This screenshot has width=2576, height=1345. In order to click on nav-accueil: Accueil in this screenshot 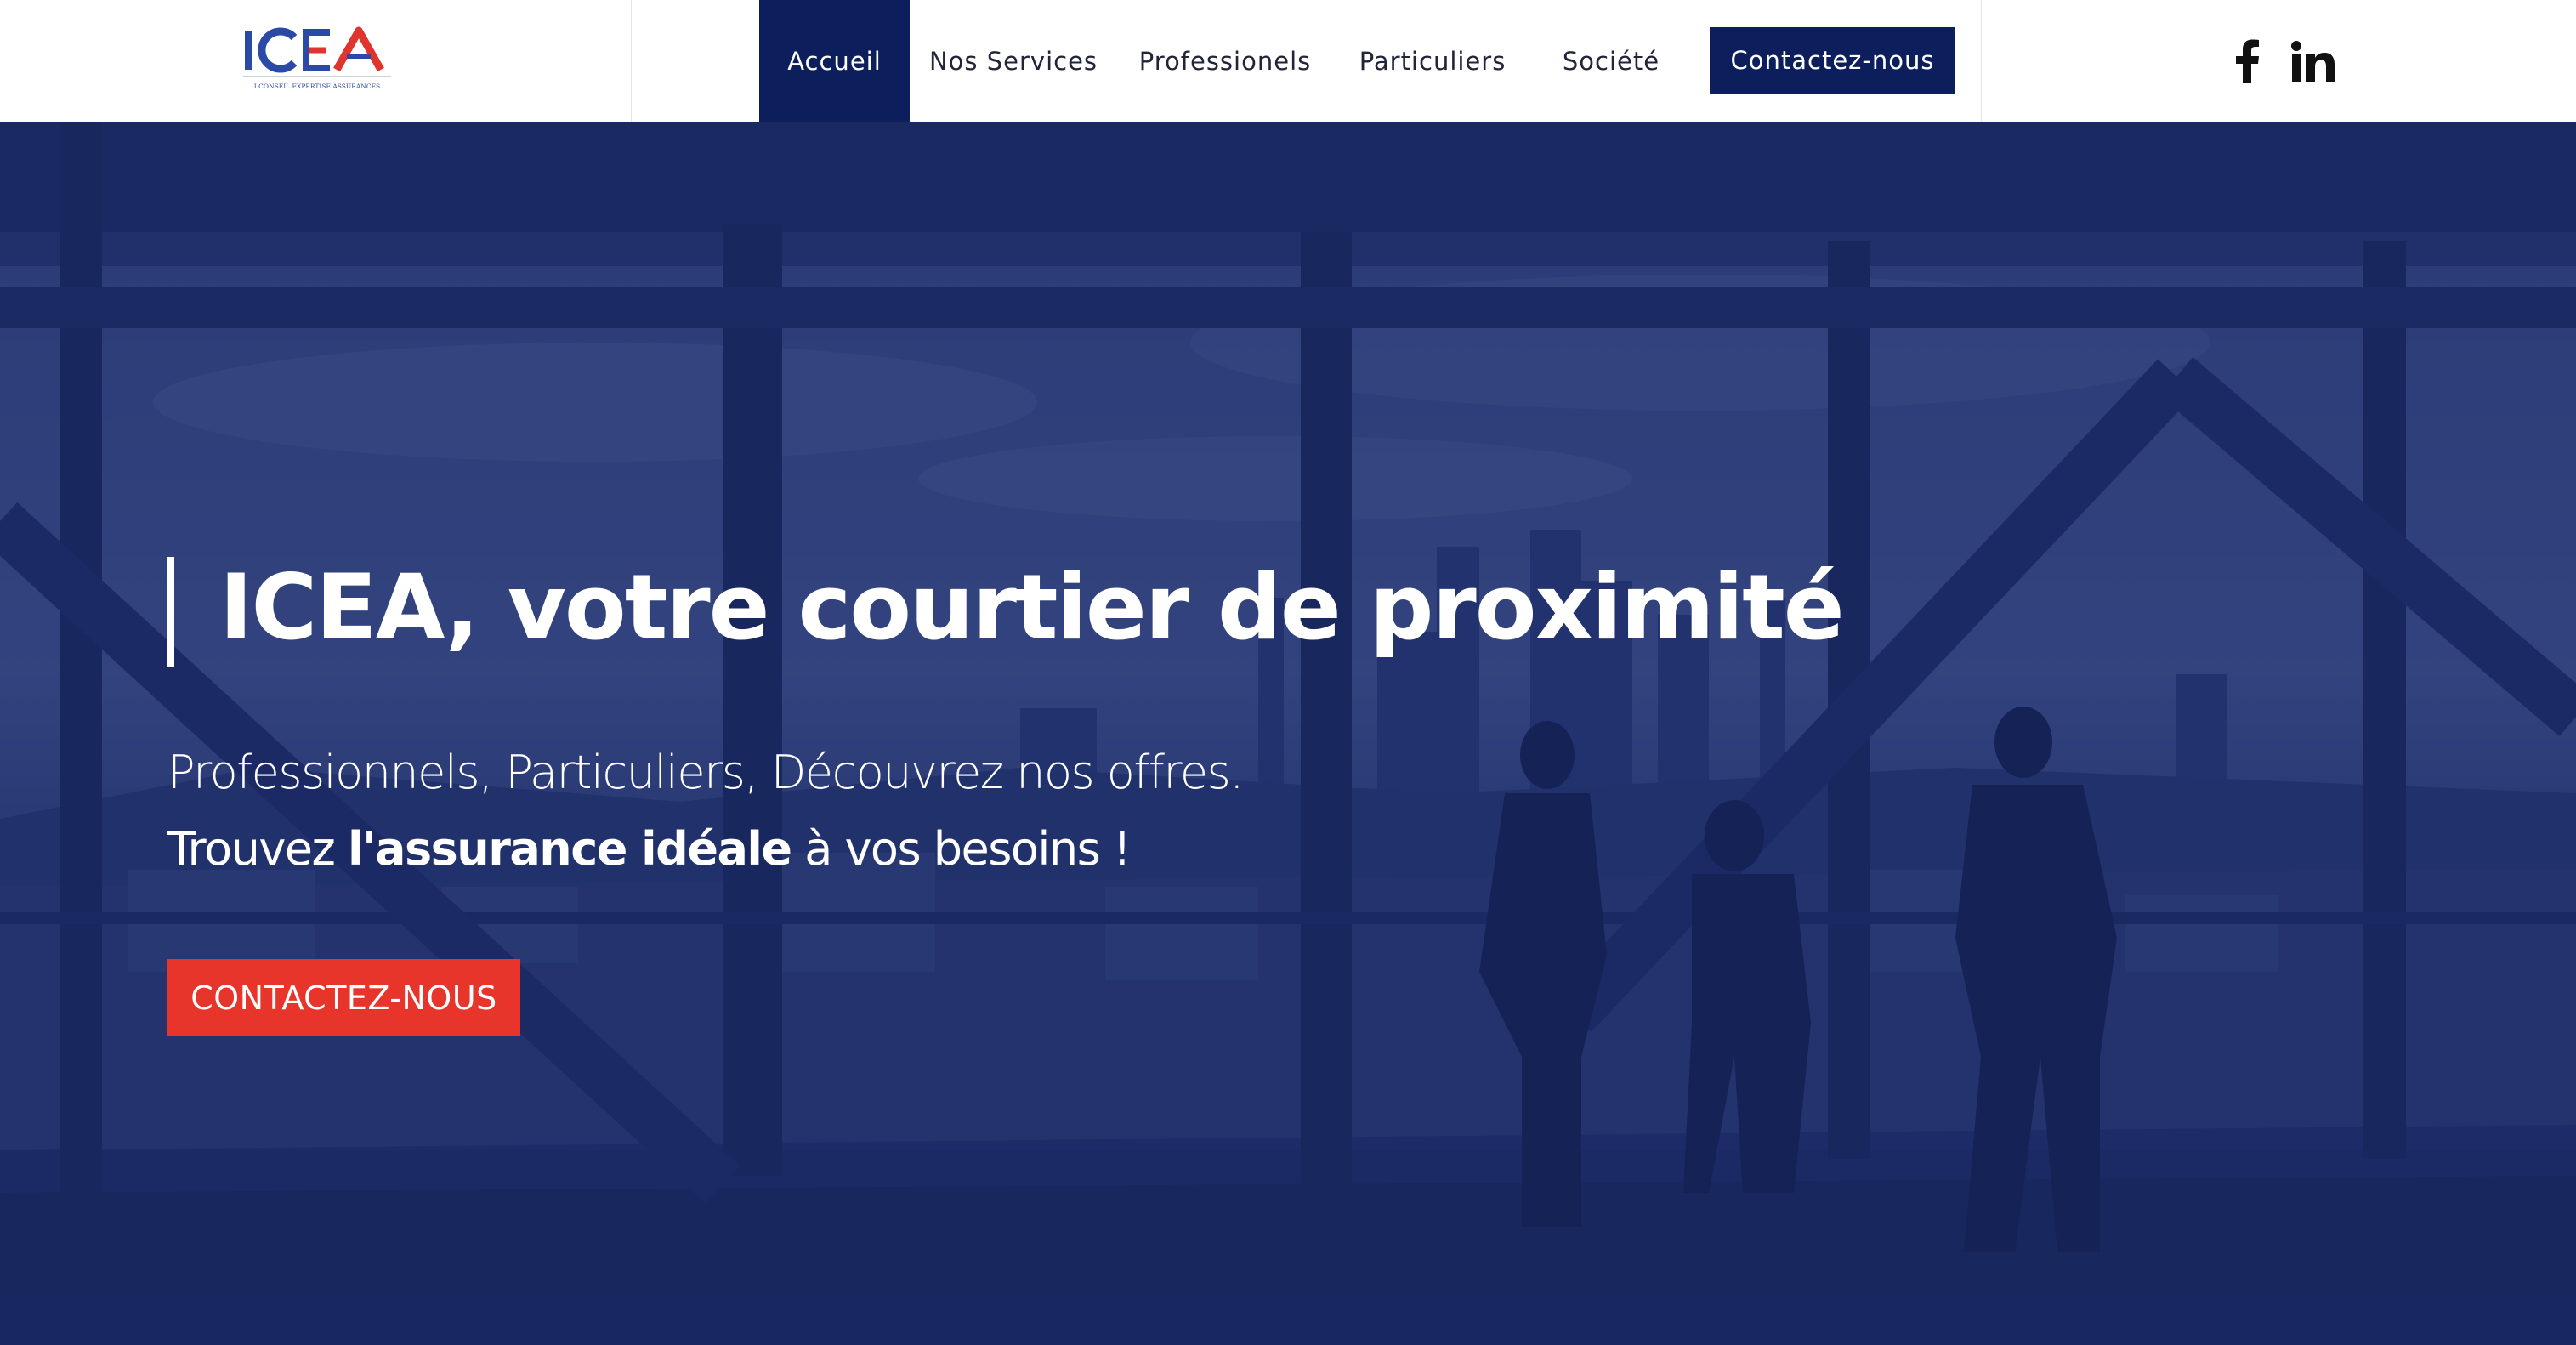, I will do `click(835, 61)`.